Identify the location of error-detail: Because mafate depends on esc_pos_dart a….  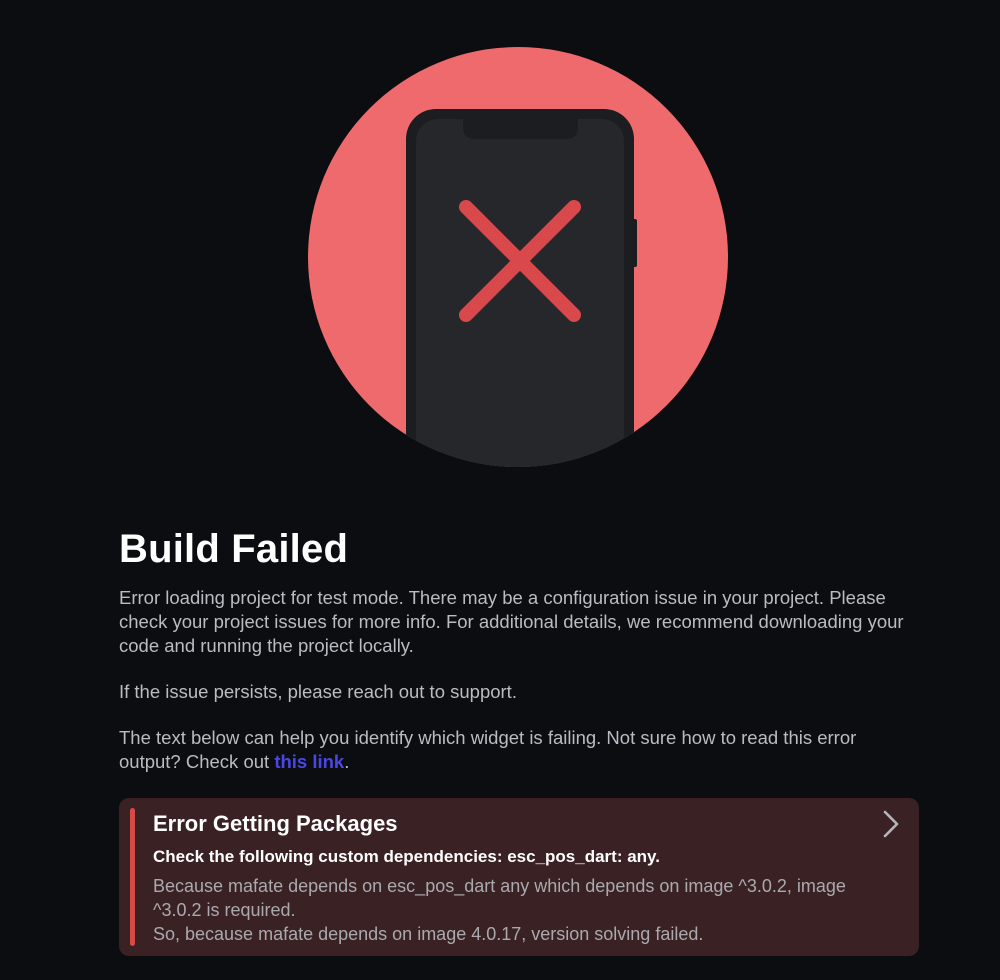
(523, 910).